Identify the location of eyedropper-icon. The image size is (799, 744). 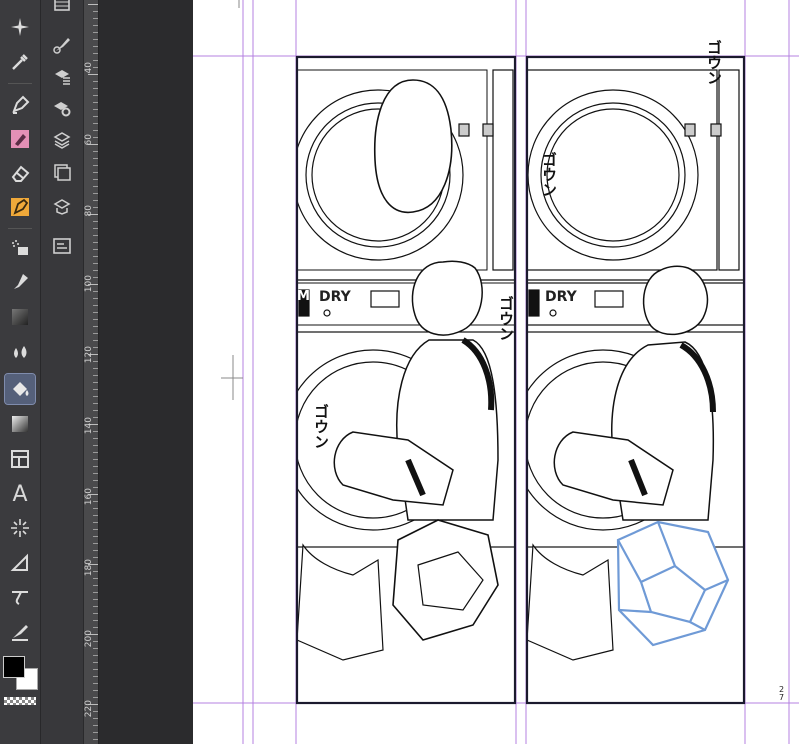
(20, 62).